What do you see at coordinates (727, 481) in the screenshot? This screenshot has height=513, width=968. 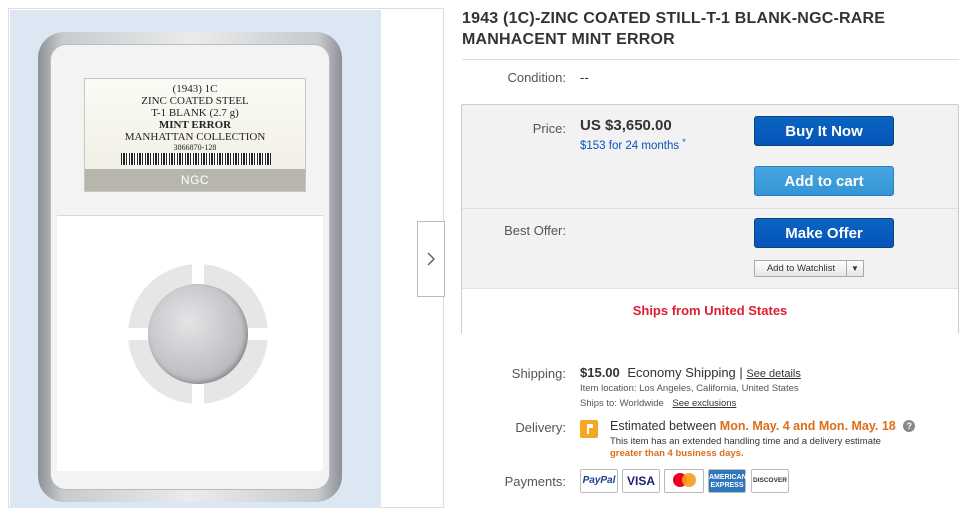 I see `amex-logo: AMERICAN EXPRESS` at bounding box center [727, 481].